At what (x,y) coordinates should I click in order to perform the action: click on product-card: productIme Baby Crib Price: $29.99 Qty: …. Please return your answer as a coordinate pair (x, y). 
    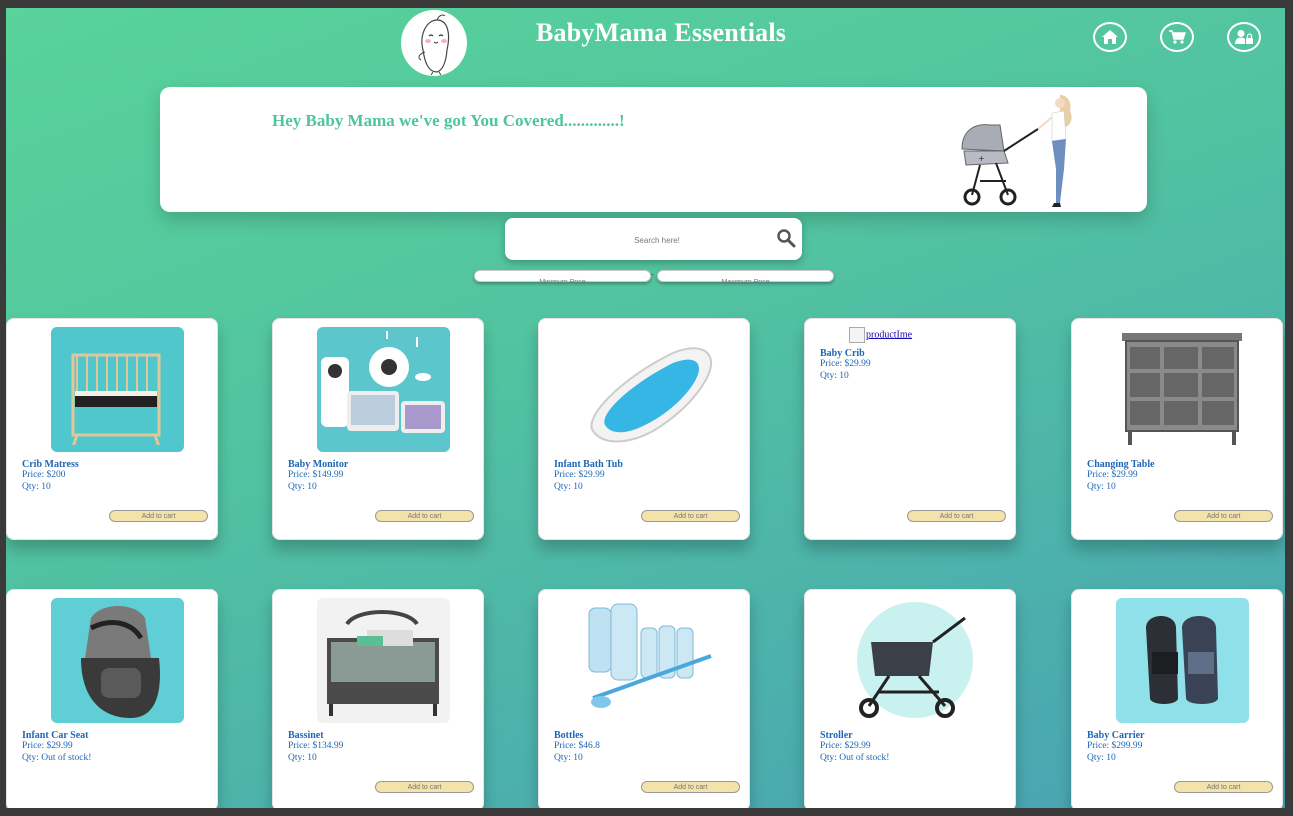
    Looking at the image, I should click on (910, 429).